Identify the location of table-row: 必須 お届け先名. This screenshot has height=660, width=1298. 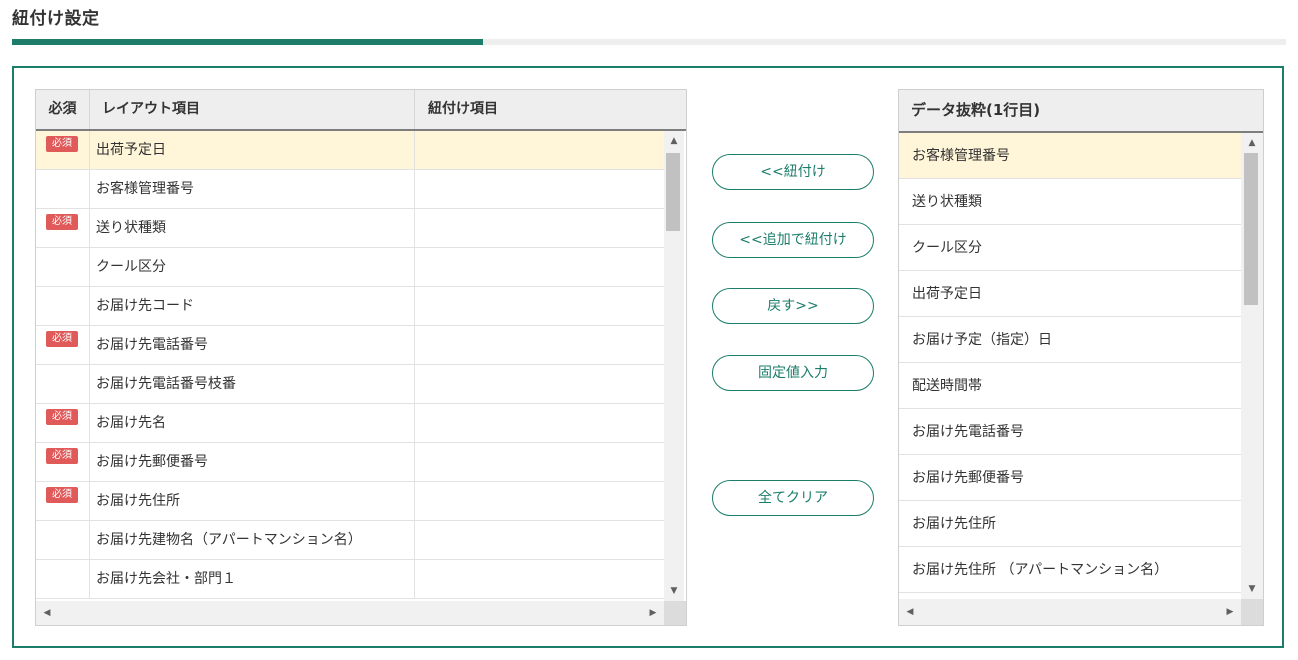
(350, 423).